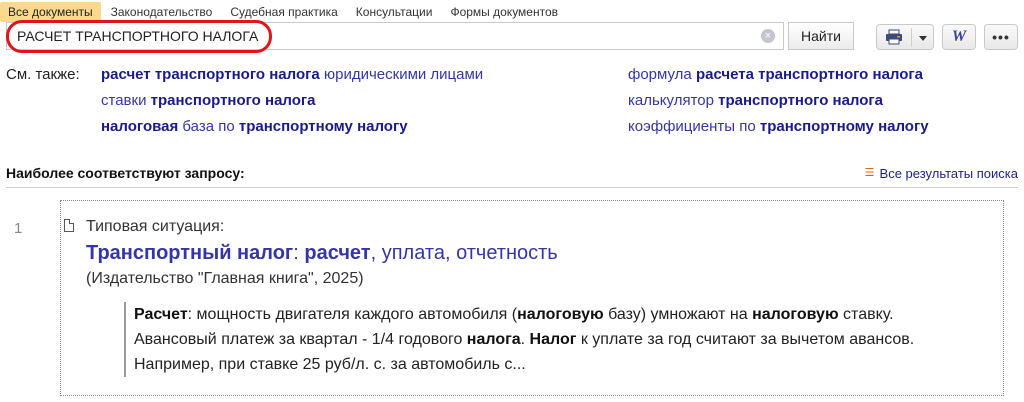 This screenshot has height=402, width=1024. What do you see at coordinates (69, 225) in the screenshot?
I see `document-icon` at bounding box center [69, 225].